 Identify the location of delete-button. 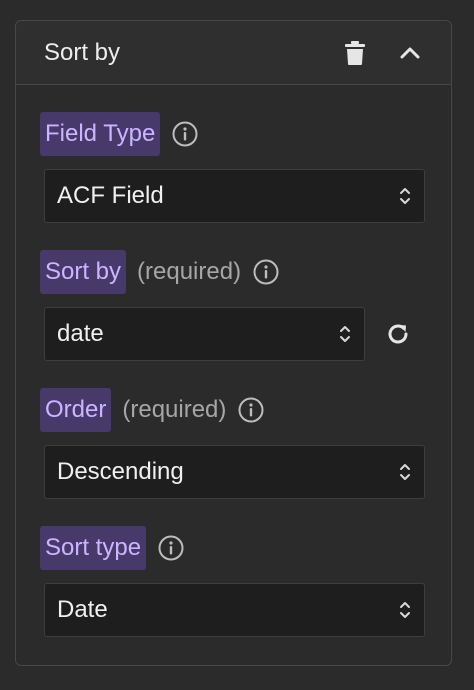
(355, 53).